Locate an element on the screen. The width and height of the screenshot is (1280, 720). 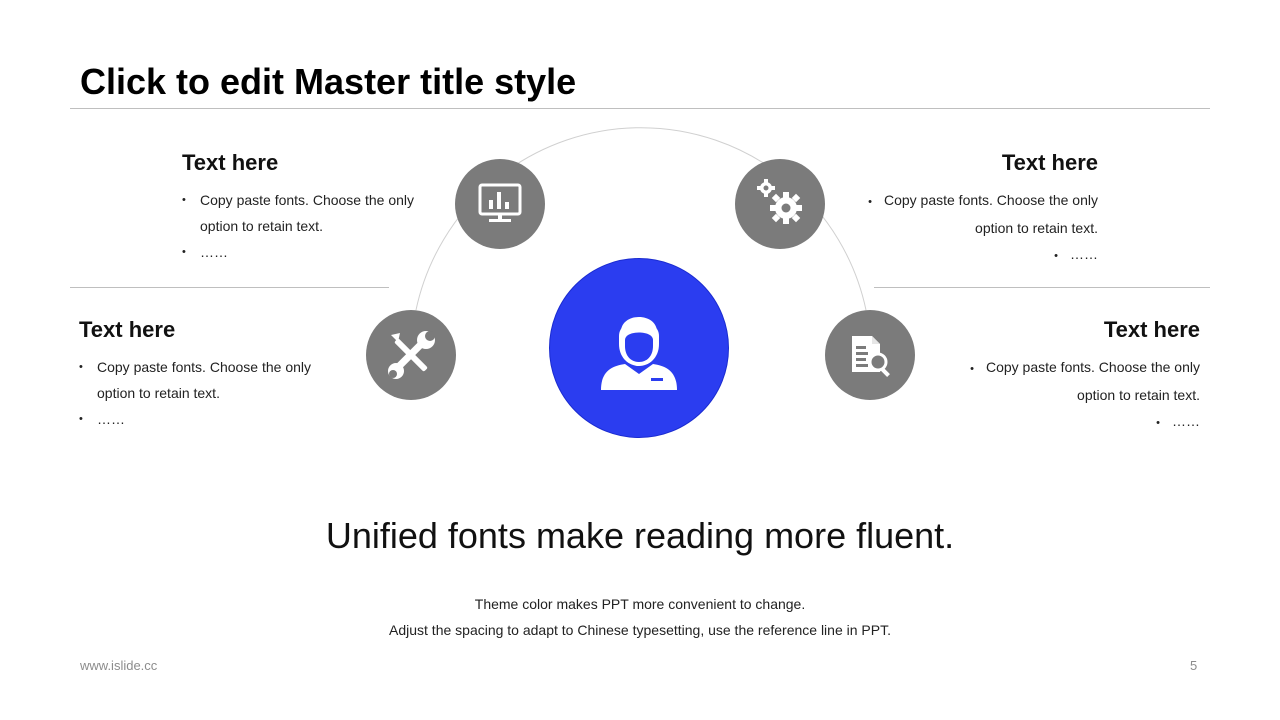
document-search-icon is located at coordinates (870, 355).